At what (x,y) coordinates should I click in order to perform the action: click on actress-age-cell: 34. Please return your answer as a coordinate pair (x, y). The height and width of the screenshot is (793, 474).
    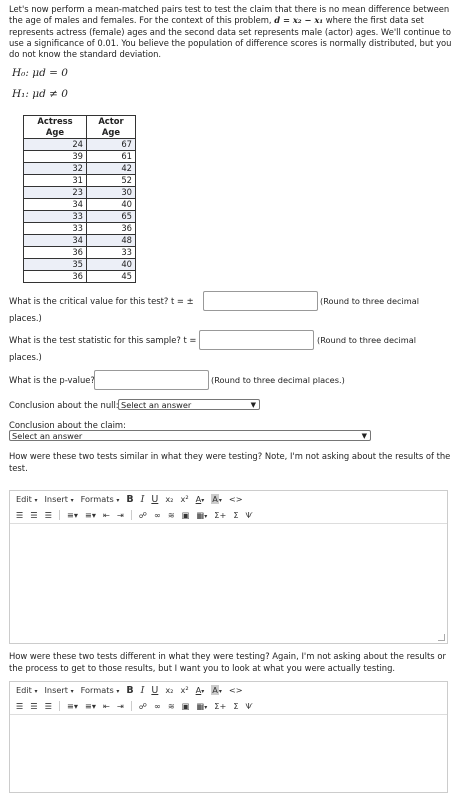
    Looking at the image, I should click on (55, 204).